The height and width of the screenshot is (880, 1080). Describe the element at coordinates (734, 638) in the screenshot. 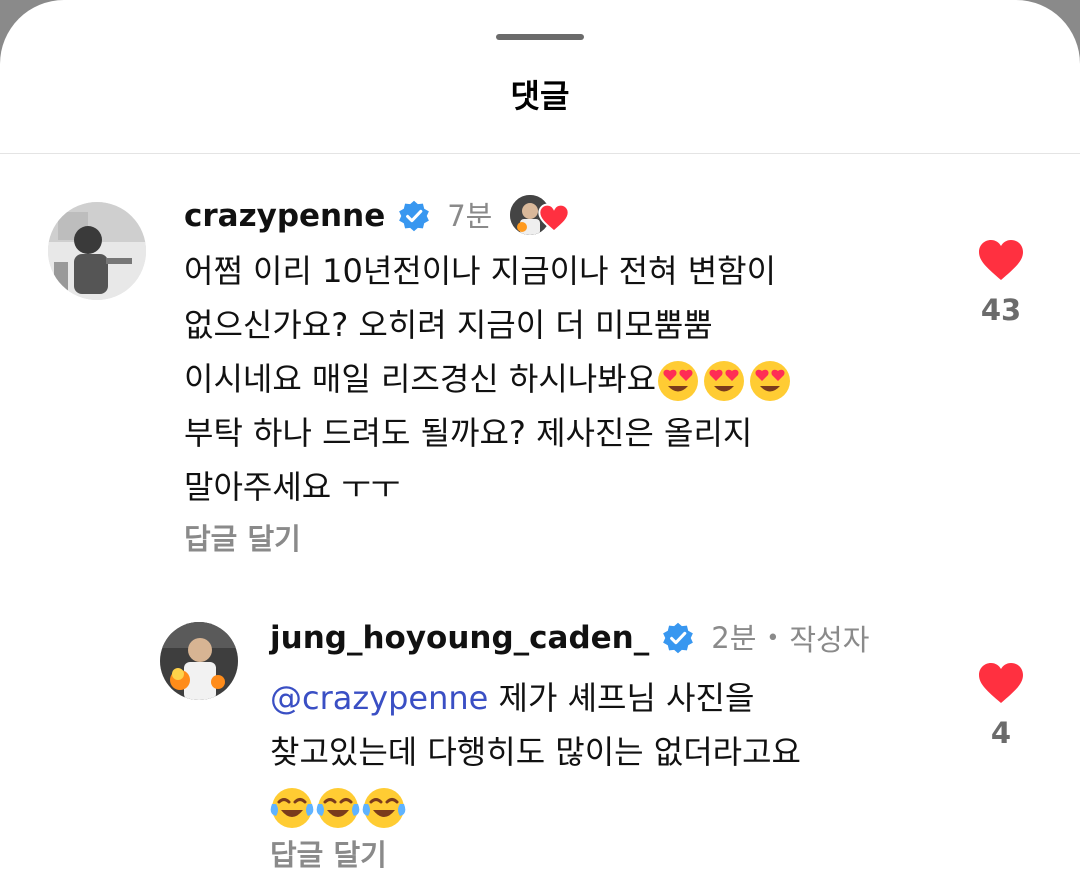

I see `comment-time: 2분` at that location.